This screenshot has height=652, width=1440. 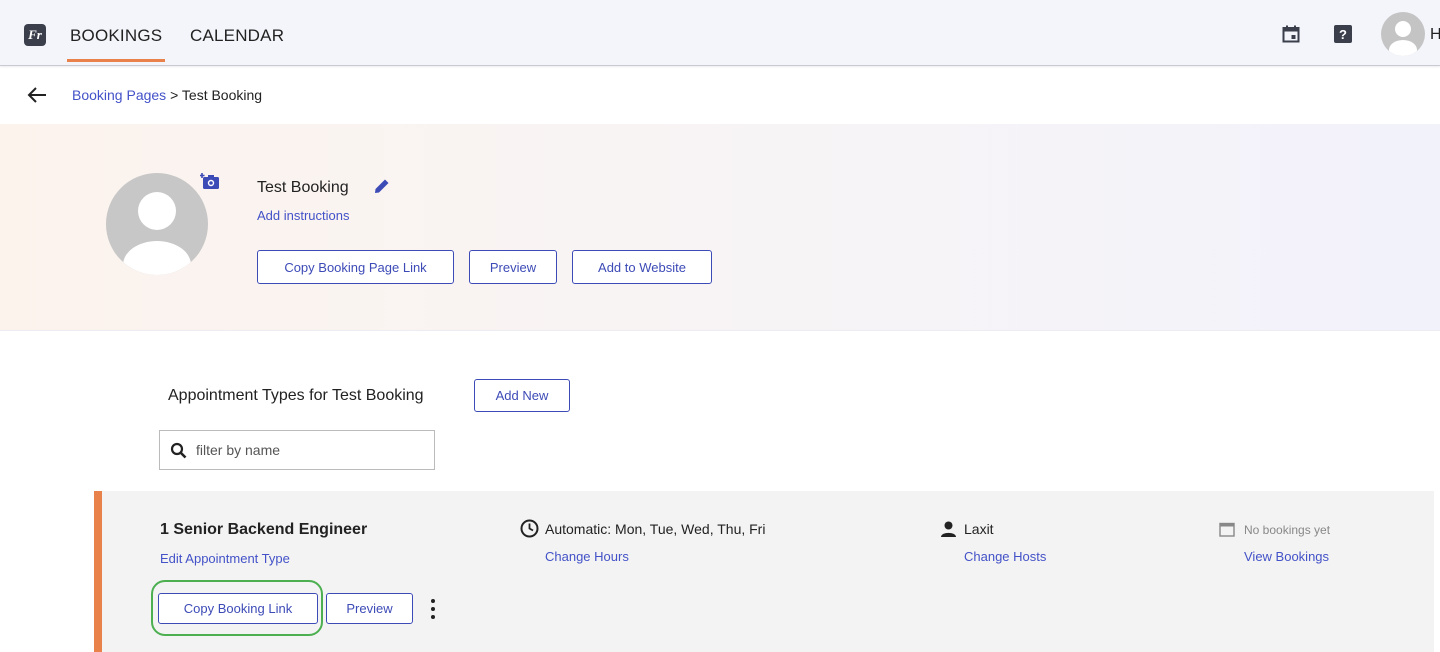 What do you see at coordinates (720, 33) in the screenshot?
I see `top-navigation-bar: Fr BOOKINGS CALENDAR ? H` at bounding box center [720, 33].